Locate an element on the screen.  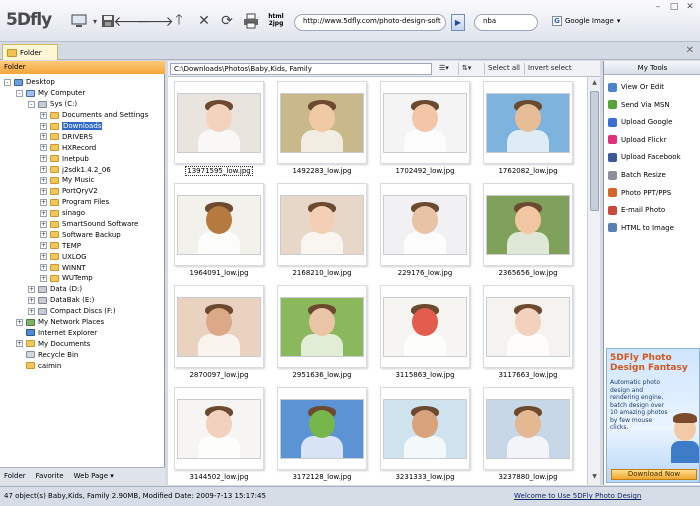
tool-item: E-mail Photo is located at coordinates (652, 210).